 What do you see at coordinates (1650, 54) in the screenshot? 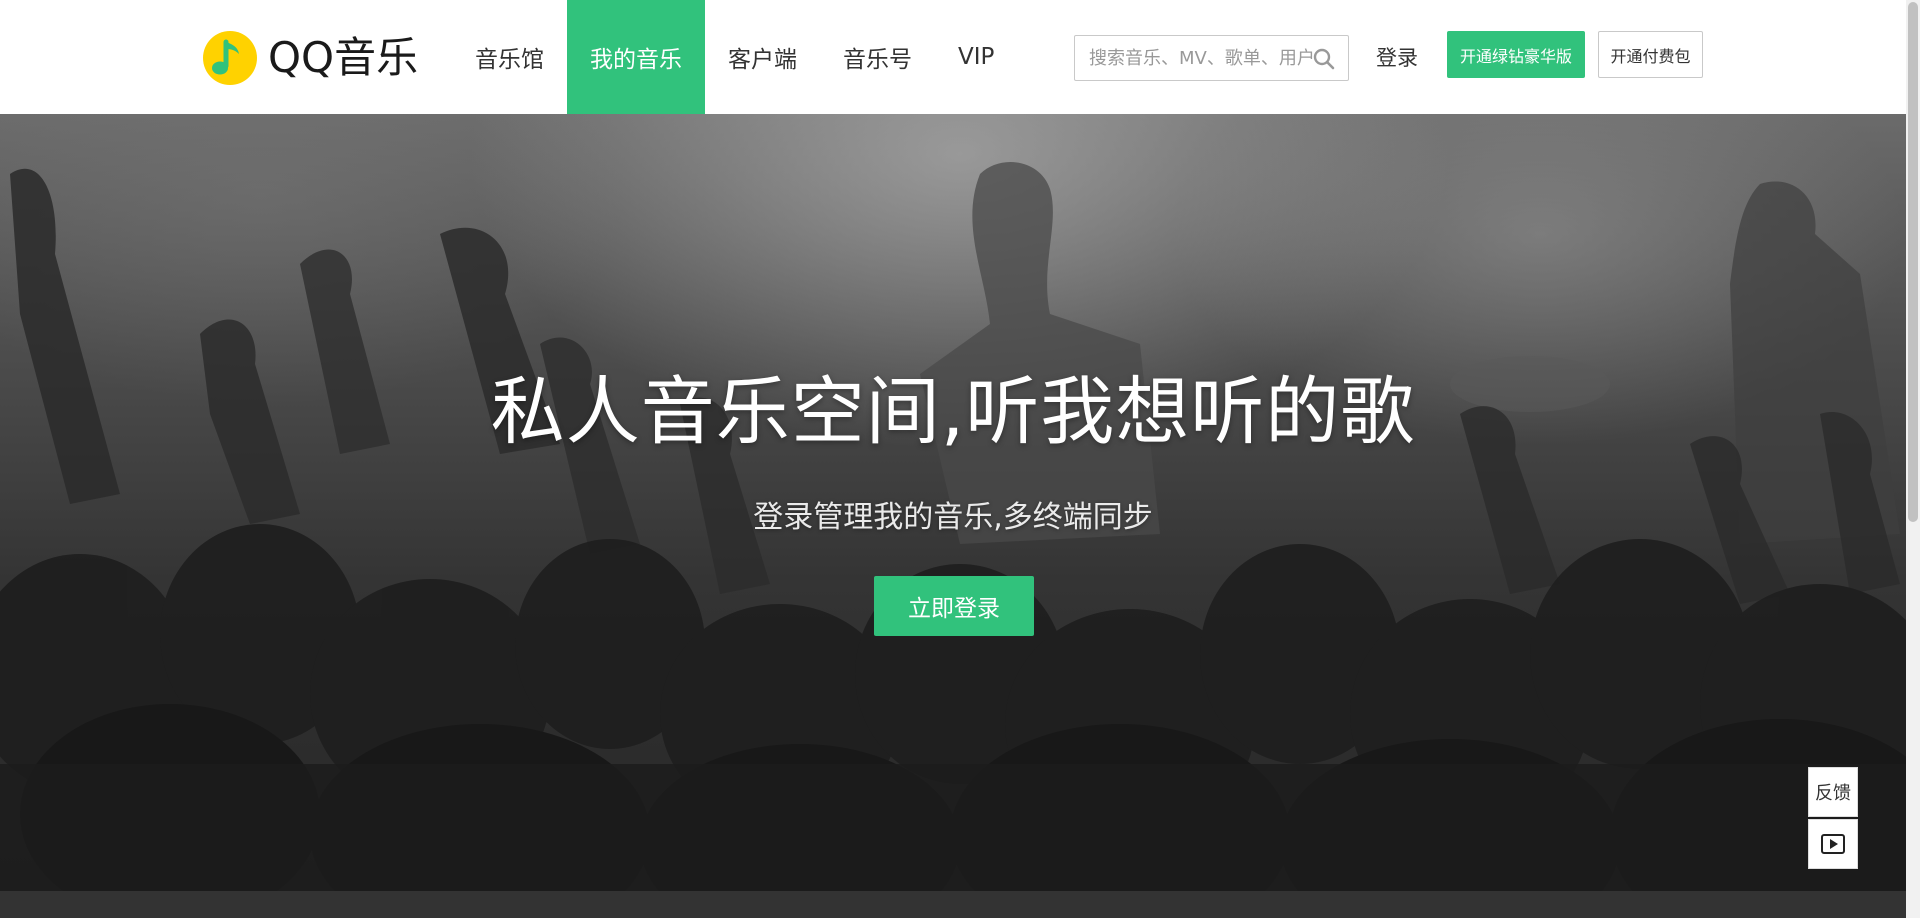
I see `open-paid-package-button: 开通付费包` at bounding box center [1650, 54].